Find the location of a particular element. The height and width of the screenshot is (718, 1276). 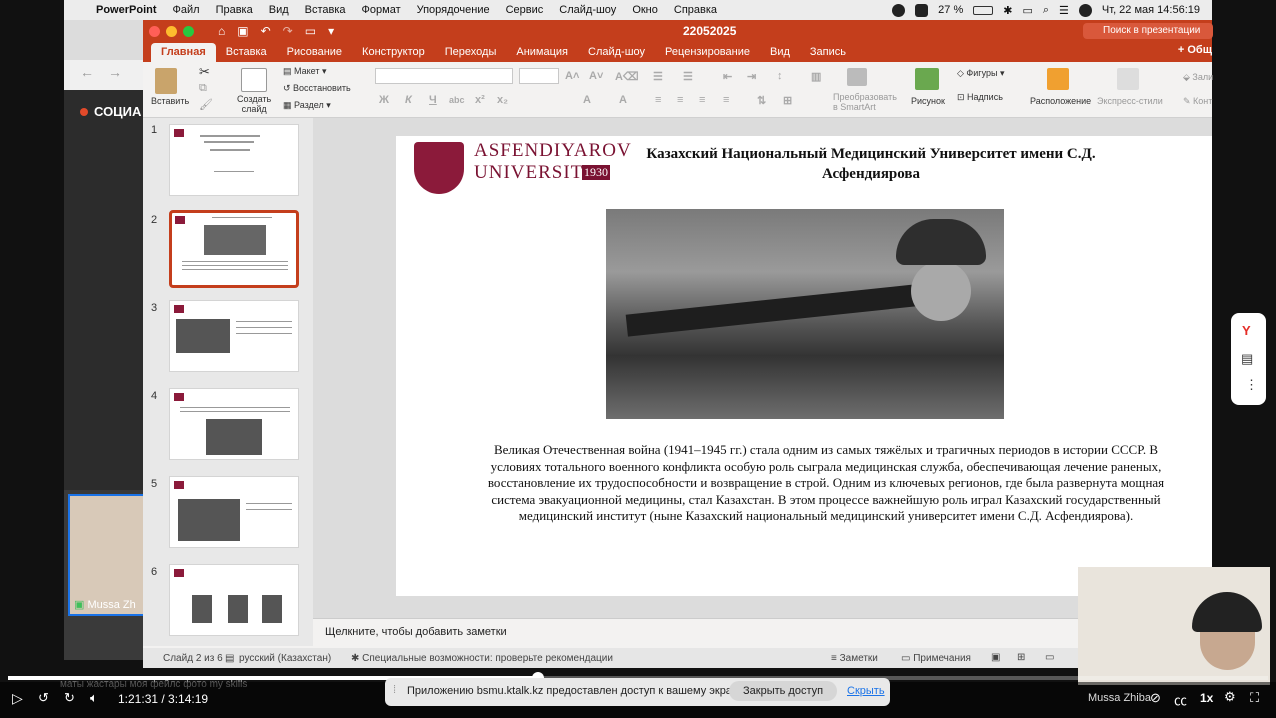

picture-label: Рисунок is located at coordinates (928, 101).